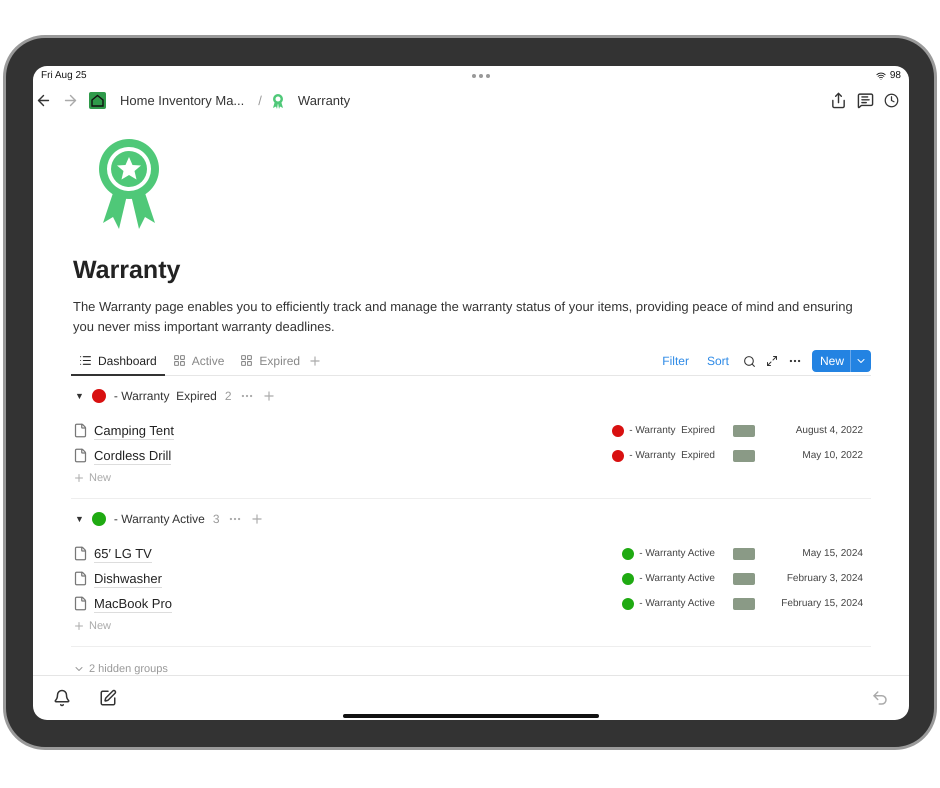  I want to click on item-name: Dishwasher, so click(128, 579).